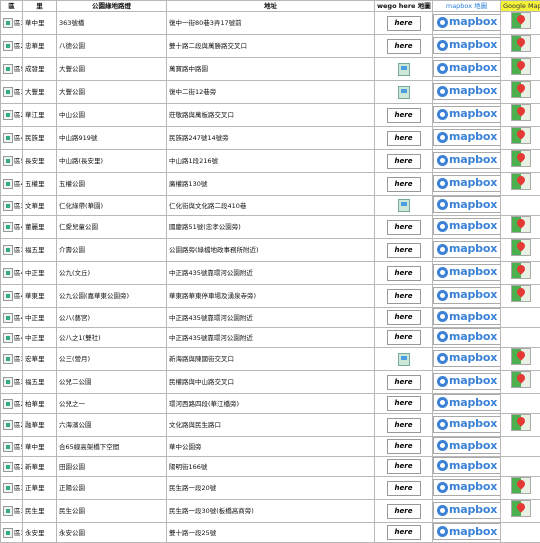 The height and width of the screenshot is (543, 540). I want to click on address-cell: 環河西路四段(華江橋旁), so click(271, 404).